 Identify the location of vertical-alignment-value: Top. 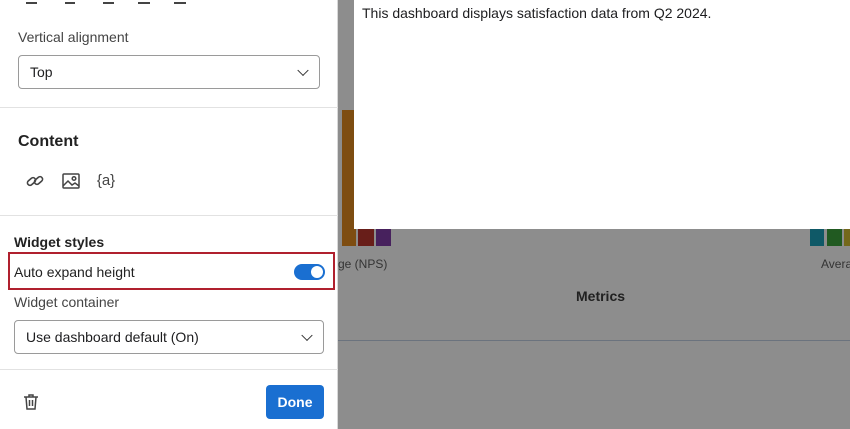
(41, 72).